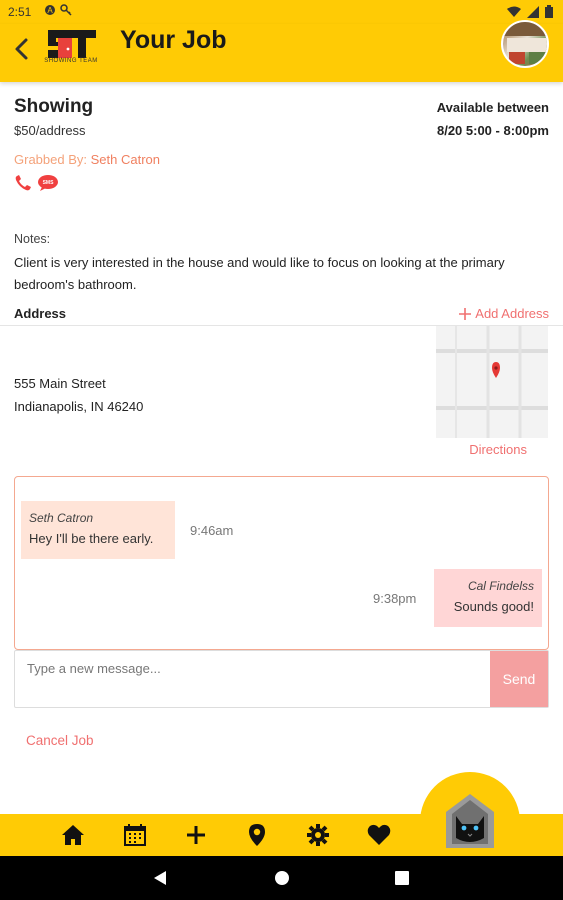 The width and height of the screenshot is (563, 900). I want to click on grabbed-name: Seth Catron, so click(125, 159).